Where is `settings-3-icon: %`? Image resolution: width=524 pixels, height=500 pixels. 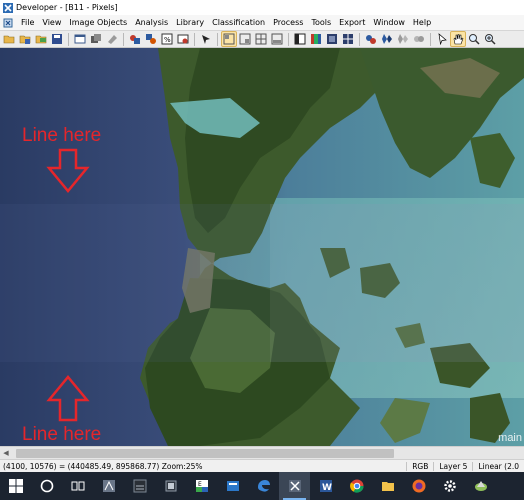 settings-3-icon: % is located at coordinates (167, 39).